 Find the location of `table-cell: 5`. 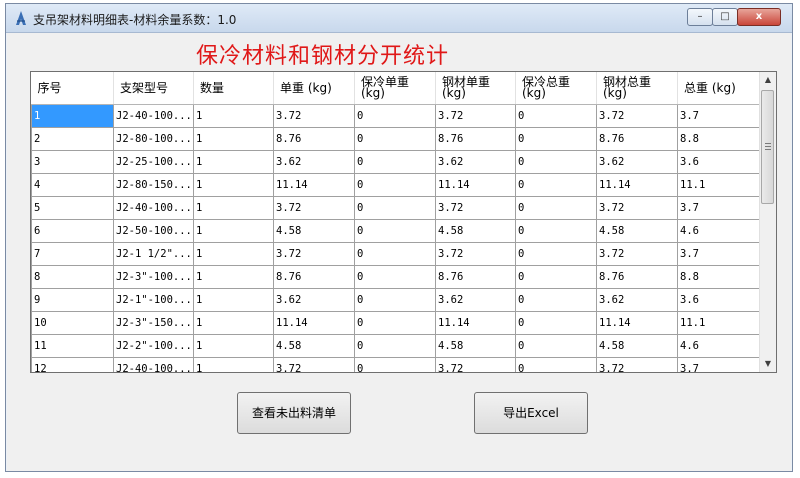

table-cell: 5 is located at coordinates (72, 208).